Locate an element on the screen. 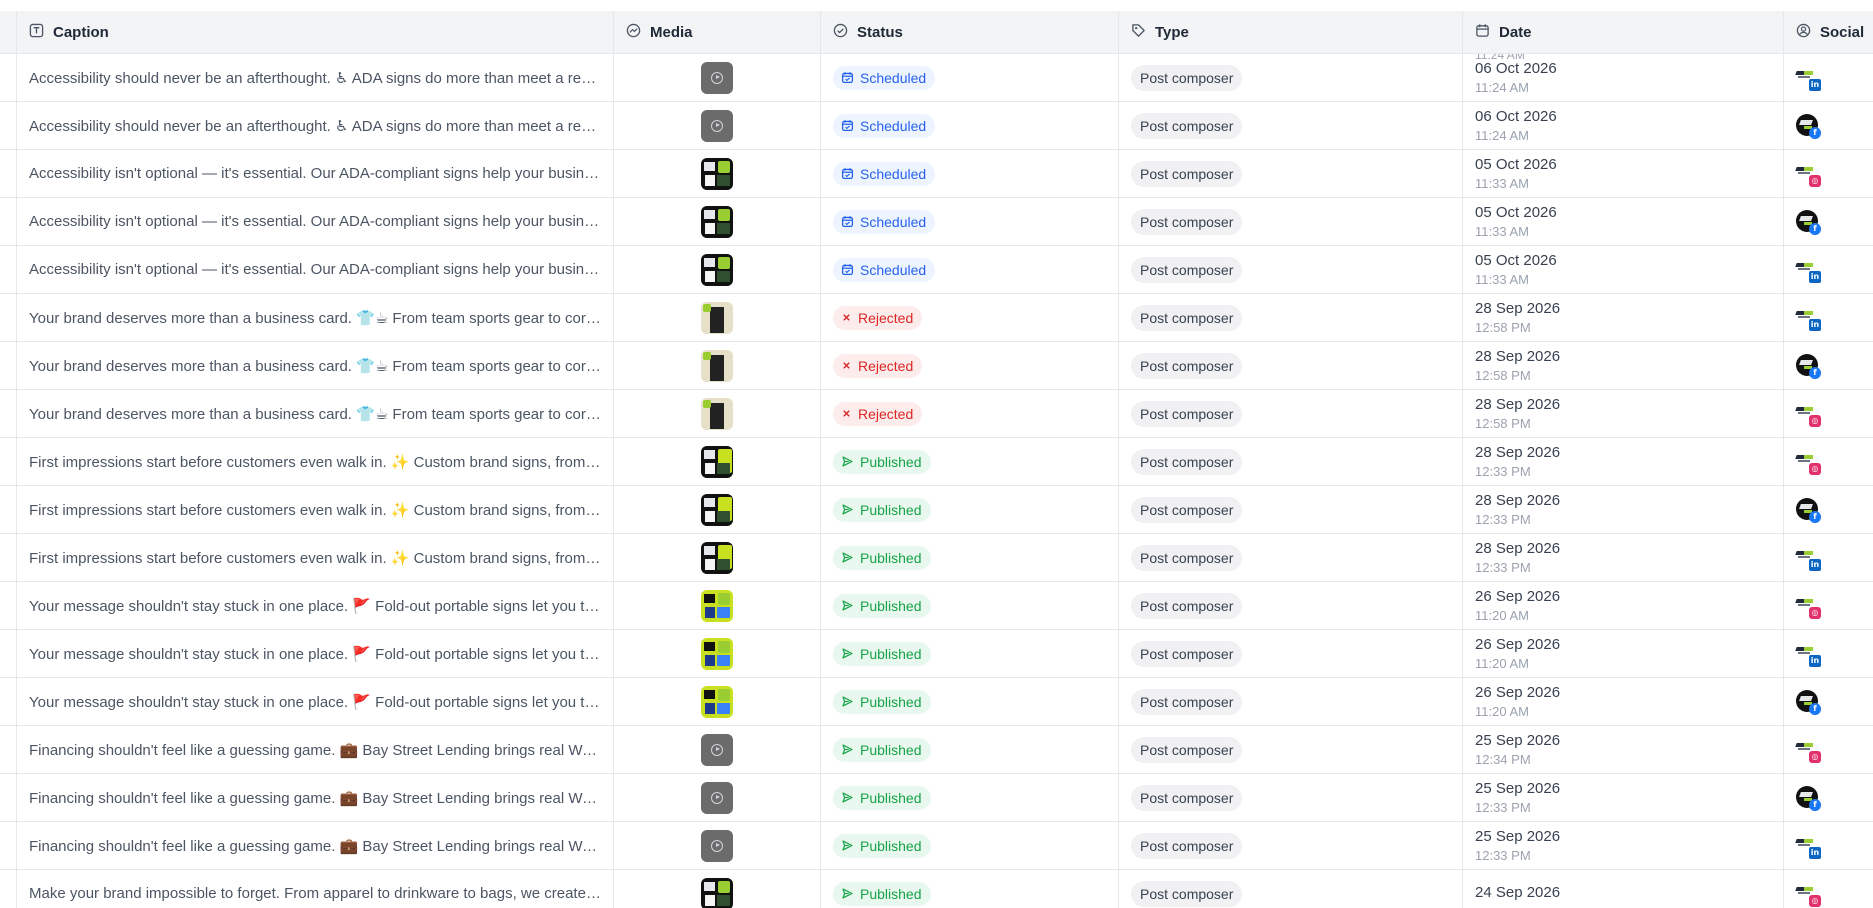 The height and width of the screenshot is (908, 1873). header-caption: Caption is located at coordinates (315, 32).